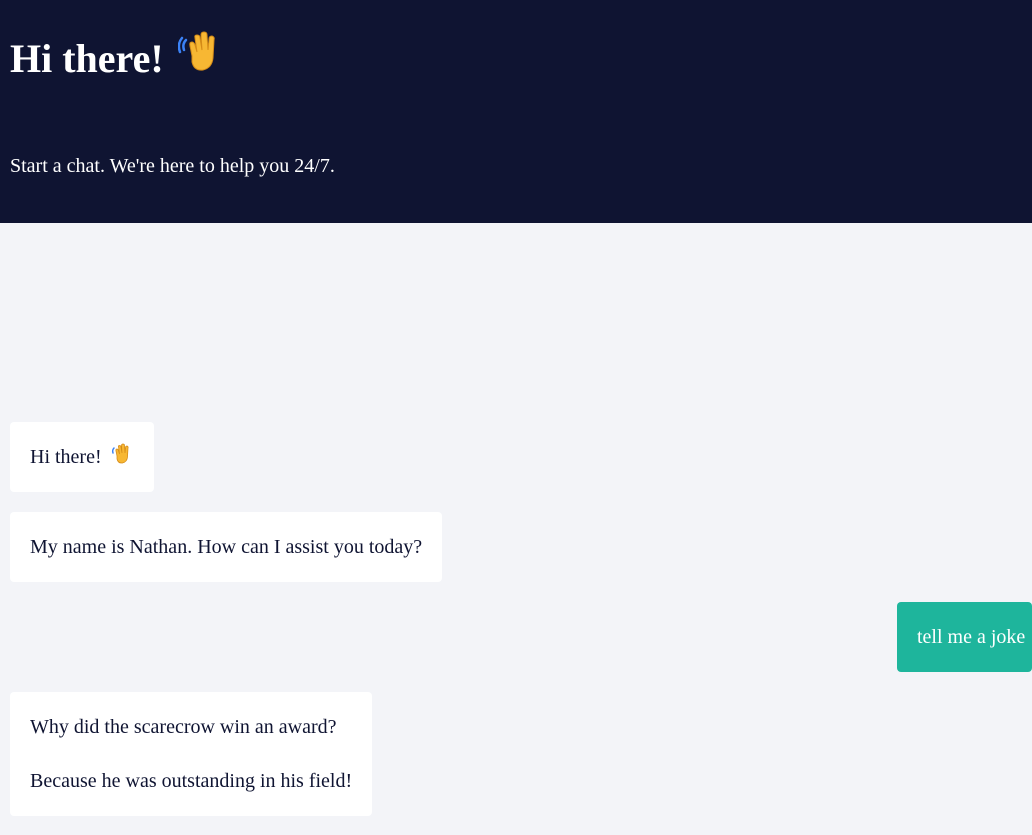 The height and width of the screenshot is (835, 1032). Describe the element at coordinates (66, 457) in the screenshot. I see `message-text: Hi there!` at that location.